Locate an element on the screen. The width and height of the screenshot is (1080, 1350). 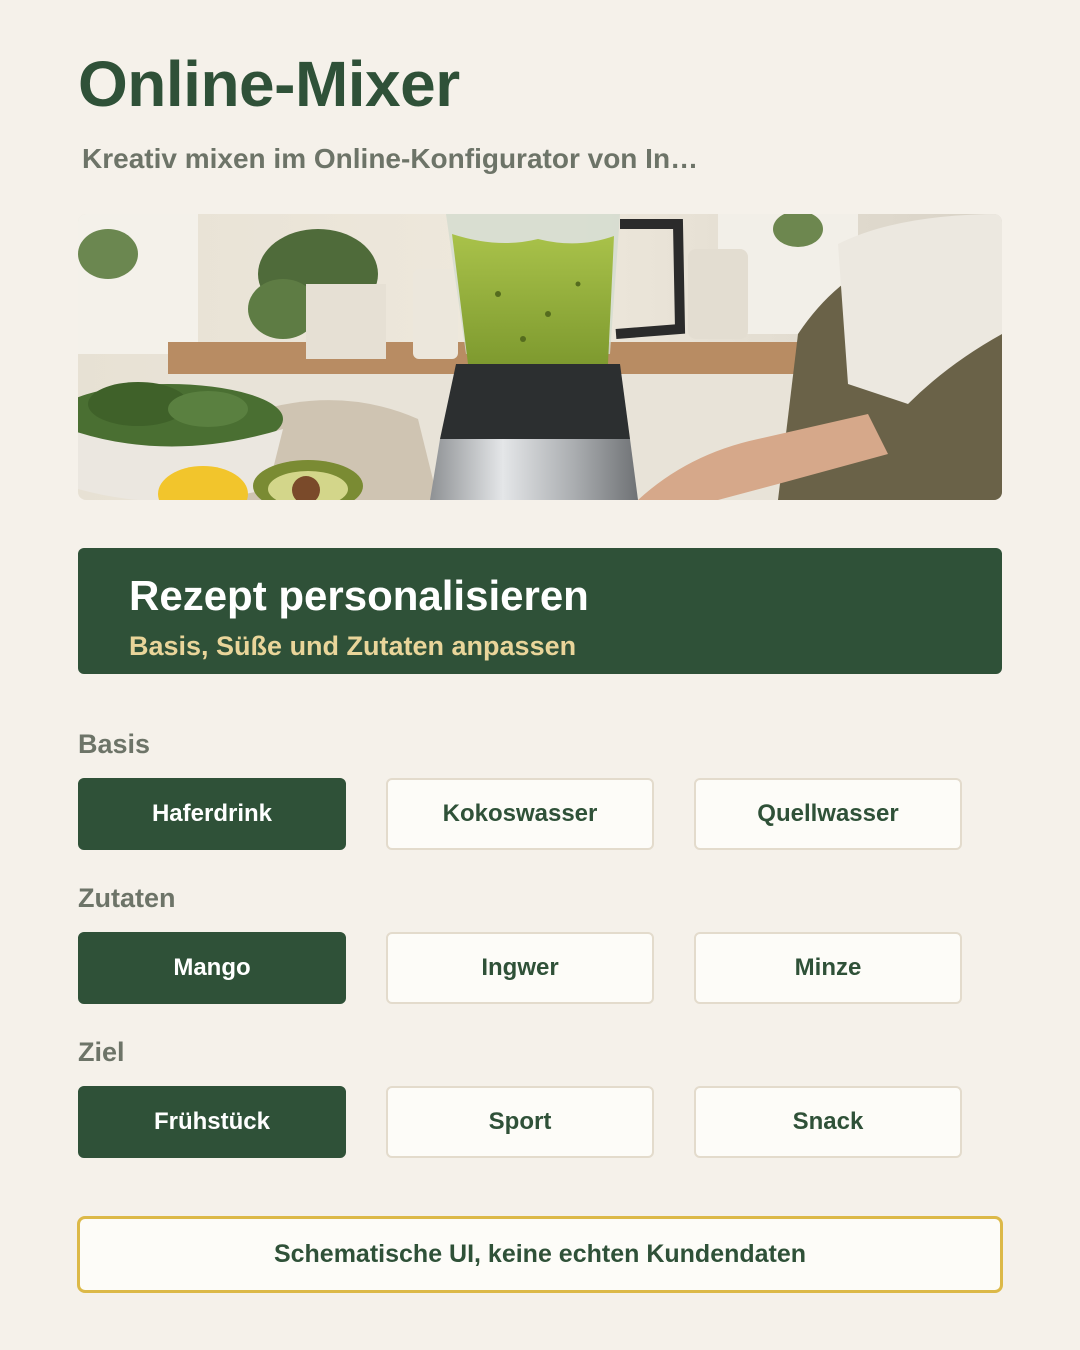
option-sport: Sport is located at coordinates (520, 1122).